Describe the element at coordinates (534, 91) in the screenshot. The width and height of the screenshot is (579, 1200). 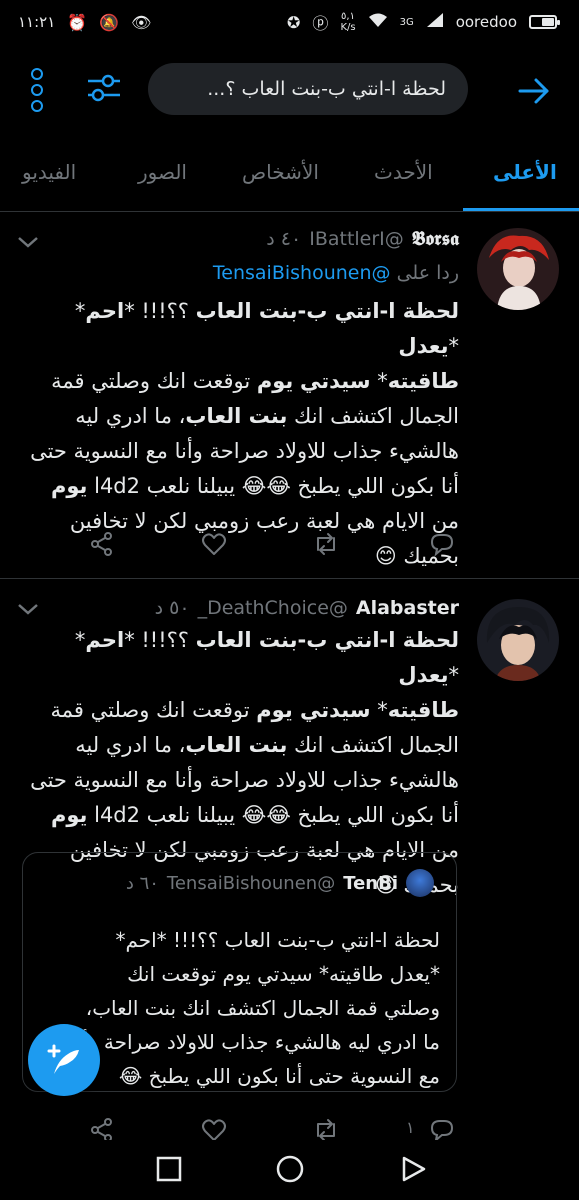
I see `back-arrow-icon` at that location.